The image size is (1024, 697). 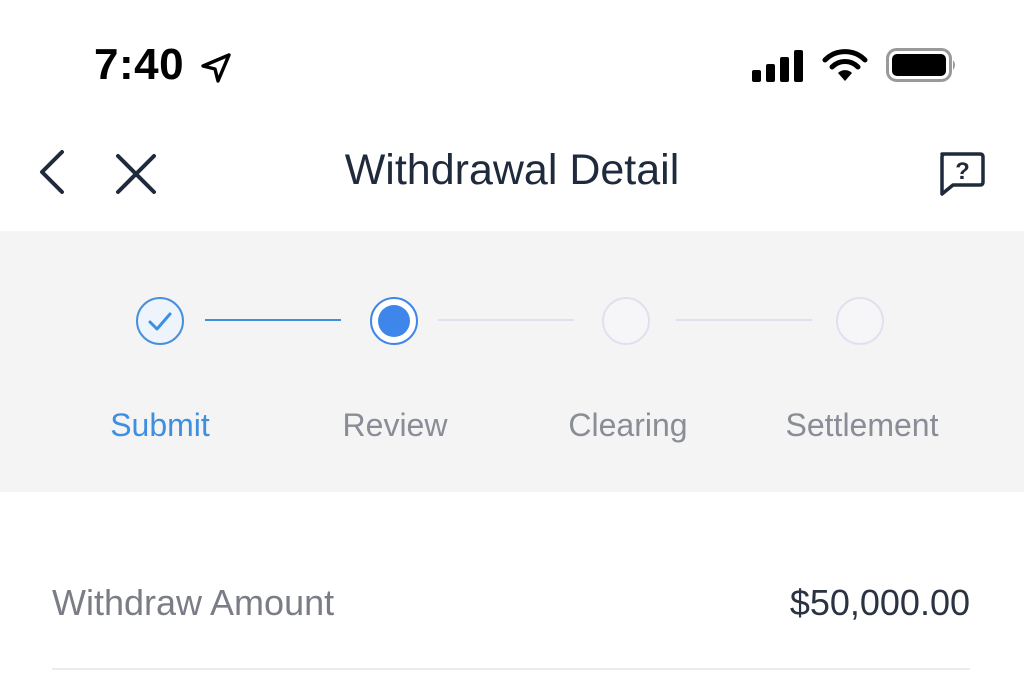 What do you see at coordinates (778, 67) in the screenshot?
I see `cellular-signal-icon` at bounding box center [778, 67].